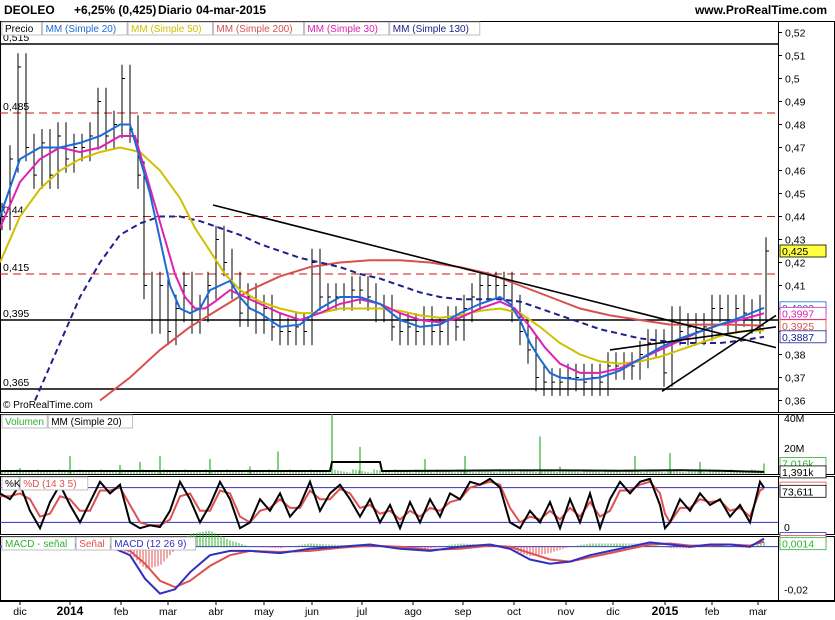 This screenshot has width=835, height=620. I want to click on price-legend-item: Precio, so click(19, 29).